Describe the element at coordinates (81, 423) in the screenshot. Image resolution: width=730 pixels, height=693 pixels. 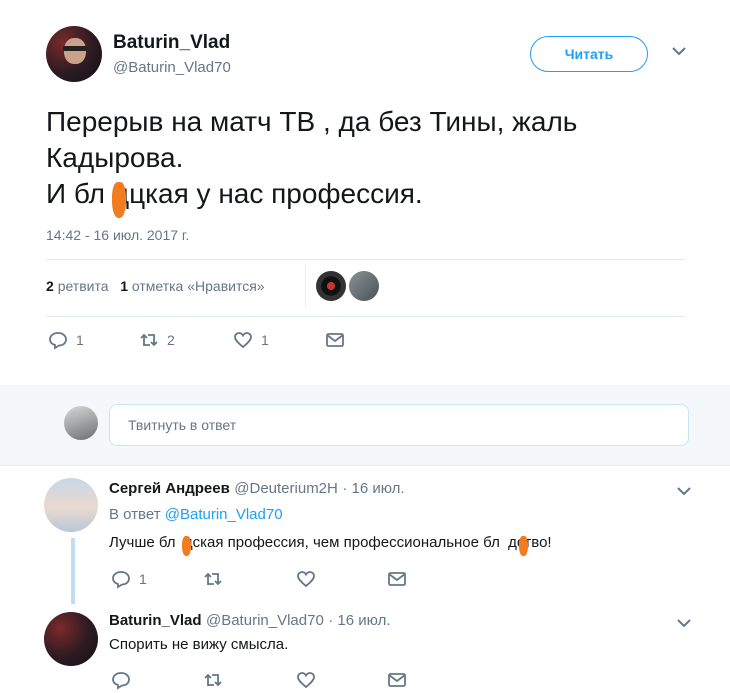
I see `current-user-avatar` at that location.